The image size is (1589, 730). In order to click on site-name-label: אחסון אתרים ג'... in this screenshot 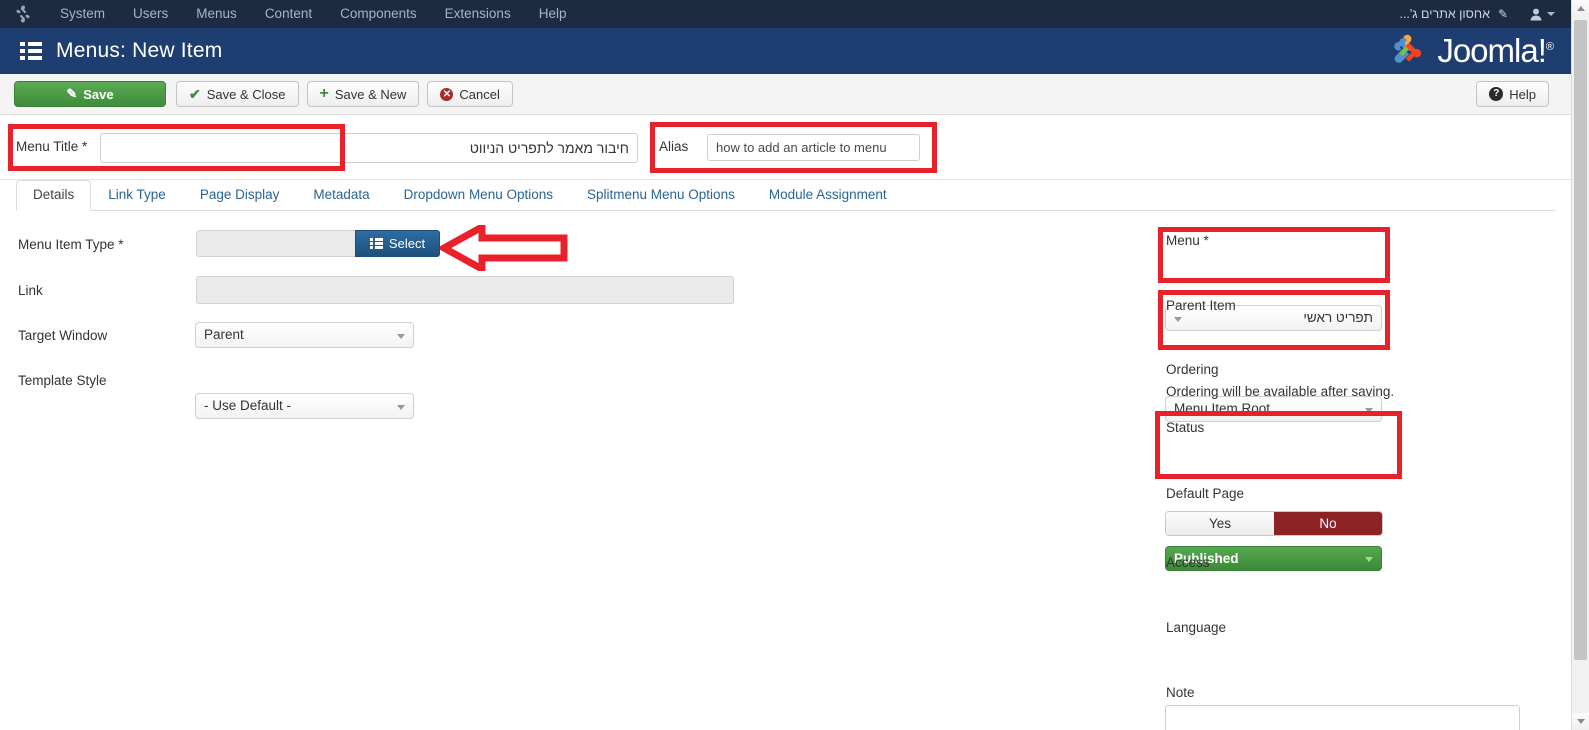, I will do `click(1444, 14)`.